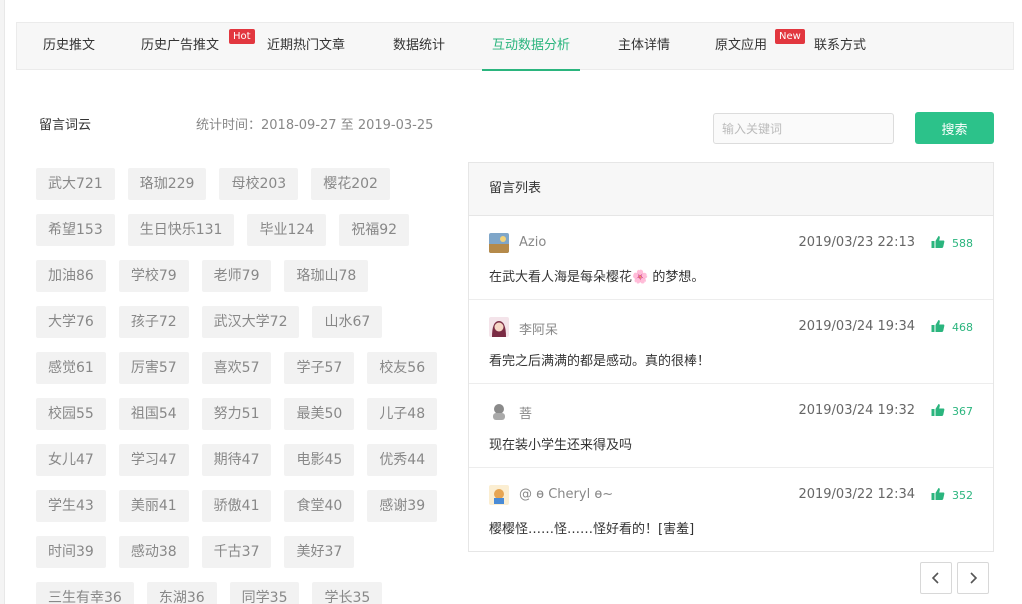  I want to click on new-badge: New, so click(790, 36).